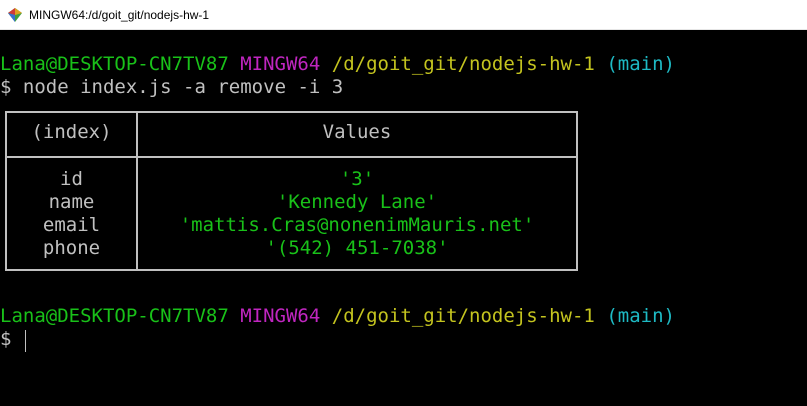  Describe the element at coordinates (357, 132) in the screenshot. I see `table-header-values: Values` at that location.